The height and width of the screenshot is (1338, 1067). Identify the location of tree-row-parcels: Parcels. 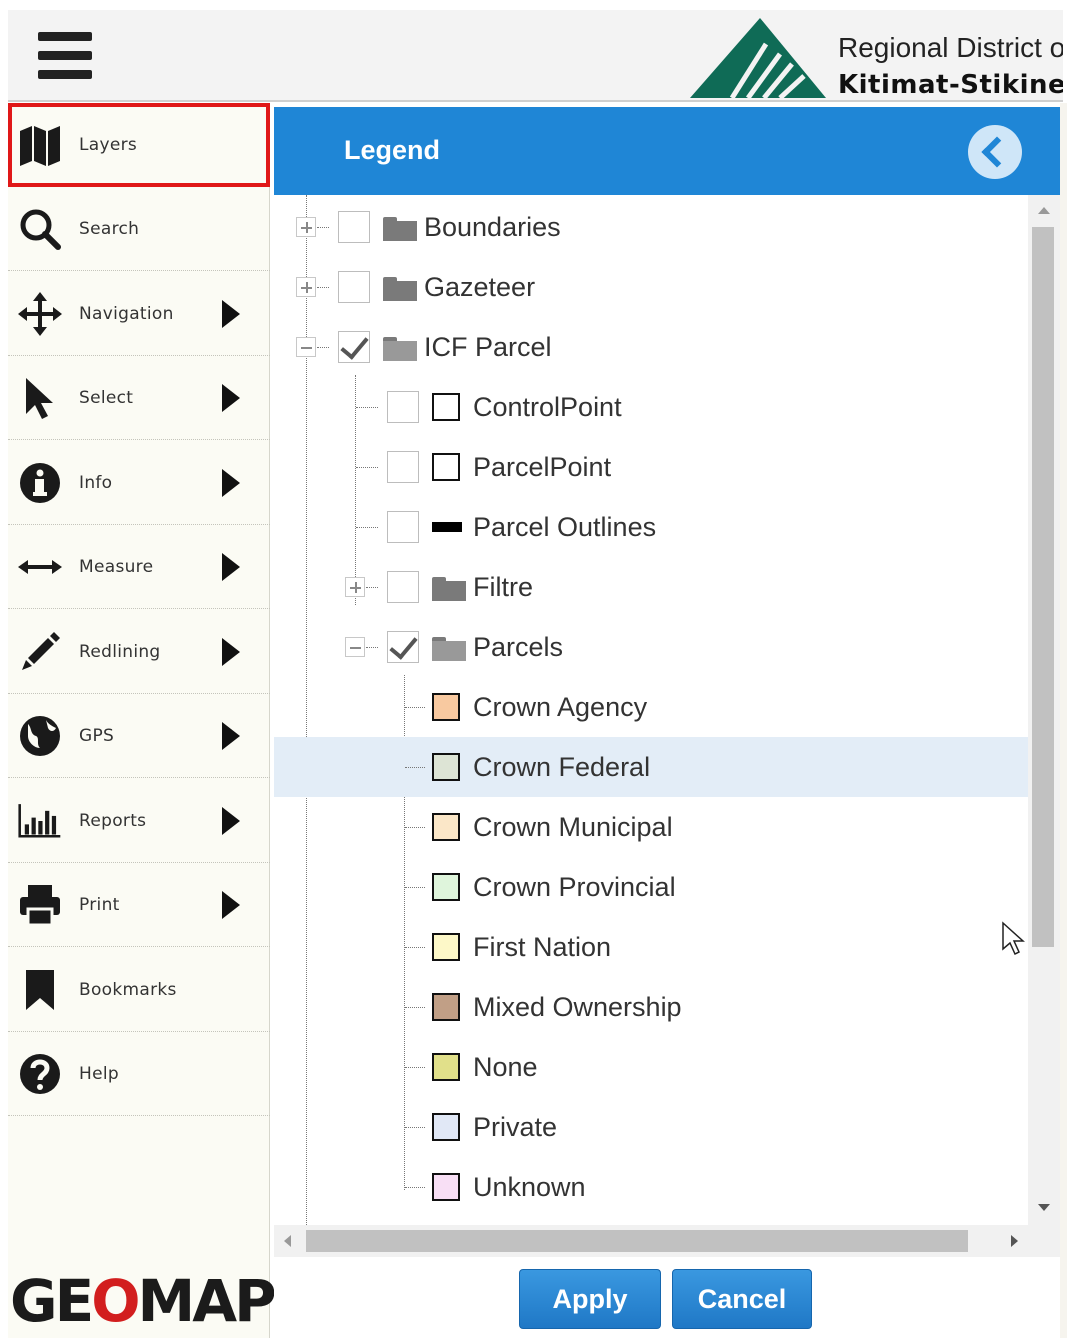
(651, 647).